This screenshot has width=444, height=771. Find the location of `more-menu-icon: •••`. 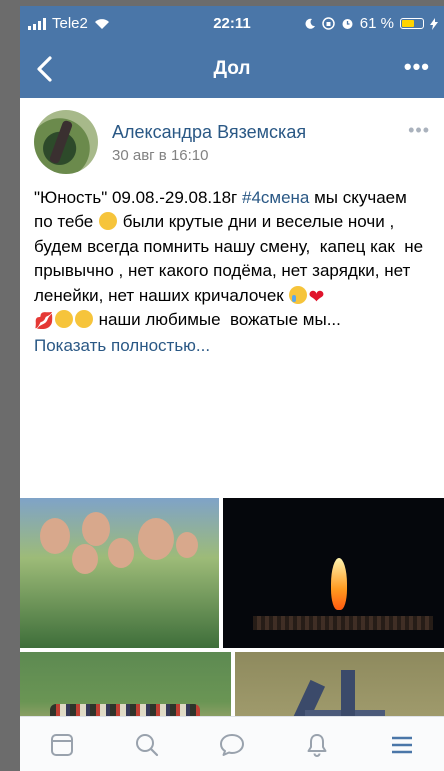

more-menu-icon: ••• is located at coordinates (417, 67).